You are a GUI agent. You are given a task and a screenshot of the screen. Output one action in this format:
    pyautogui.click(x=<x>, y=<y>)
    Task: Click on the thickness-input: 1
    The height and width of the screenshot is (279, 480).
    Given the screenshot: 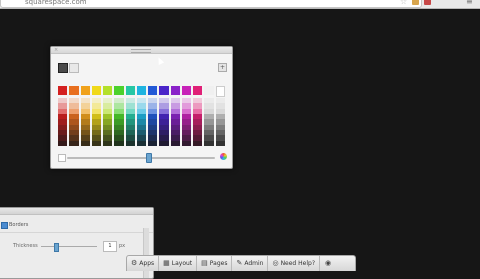 What is the action you would take?
    pyautogui.click(x=110, y=246)
    